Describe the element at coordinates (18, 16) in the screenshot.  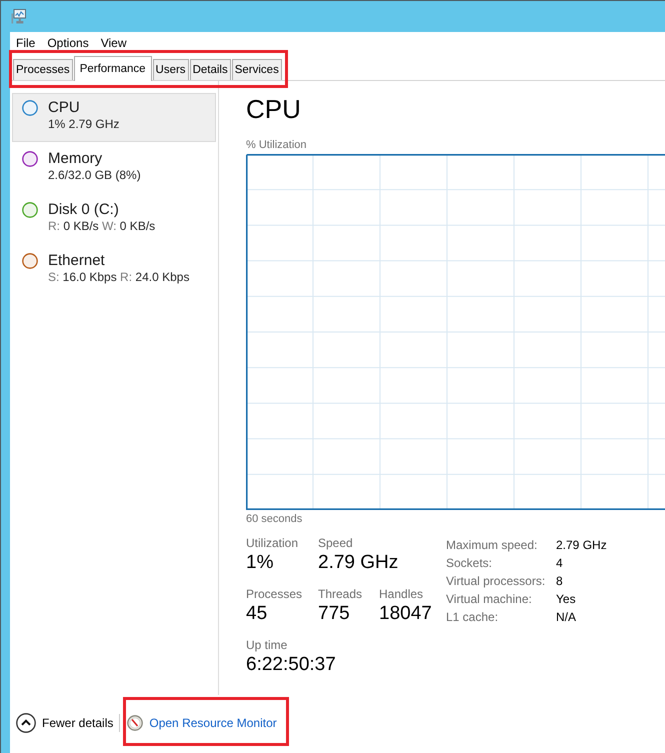
I see `monitor-icon` at that location.